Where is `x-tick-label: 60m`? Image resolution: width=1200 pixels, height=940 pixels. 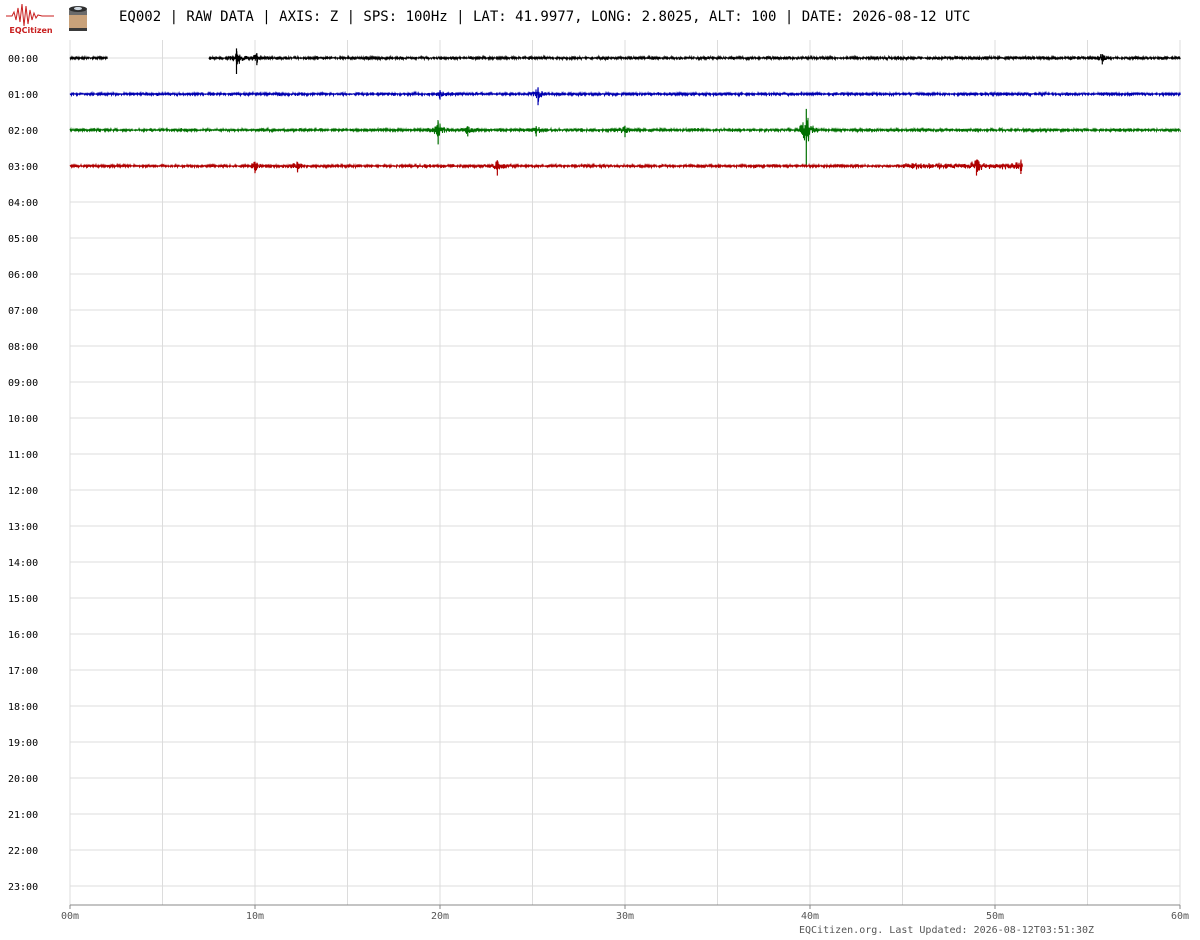 x-tick-label: 60m is located at coordinates (1180, 916).